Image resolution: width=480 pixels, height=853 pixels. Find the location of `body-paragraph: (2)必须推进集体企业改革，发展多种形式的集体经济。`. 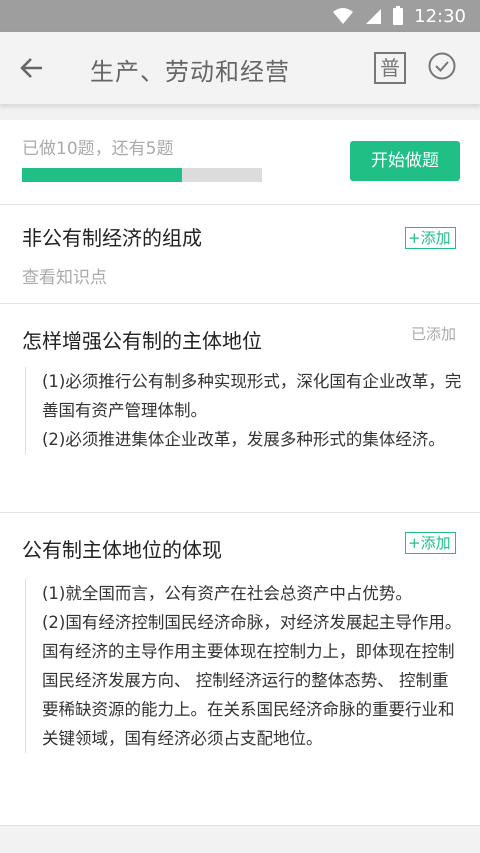

body-paragraph: (2)必须推进集体企业改革，发展多种形式的集体经济。 is located at coordinates (243, 439).